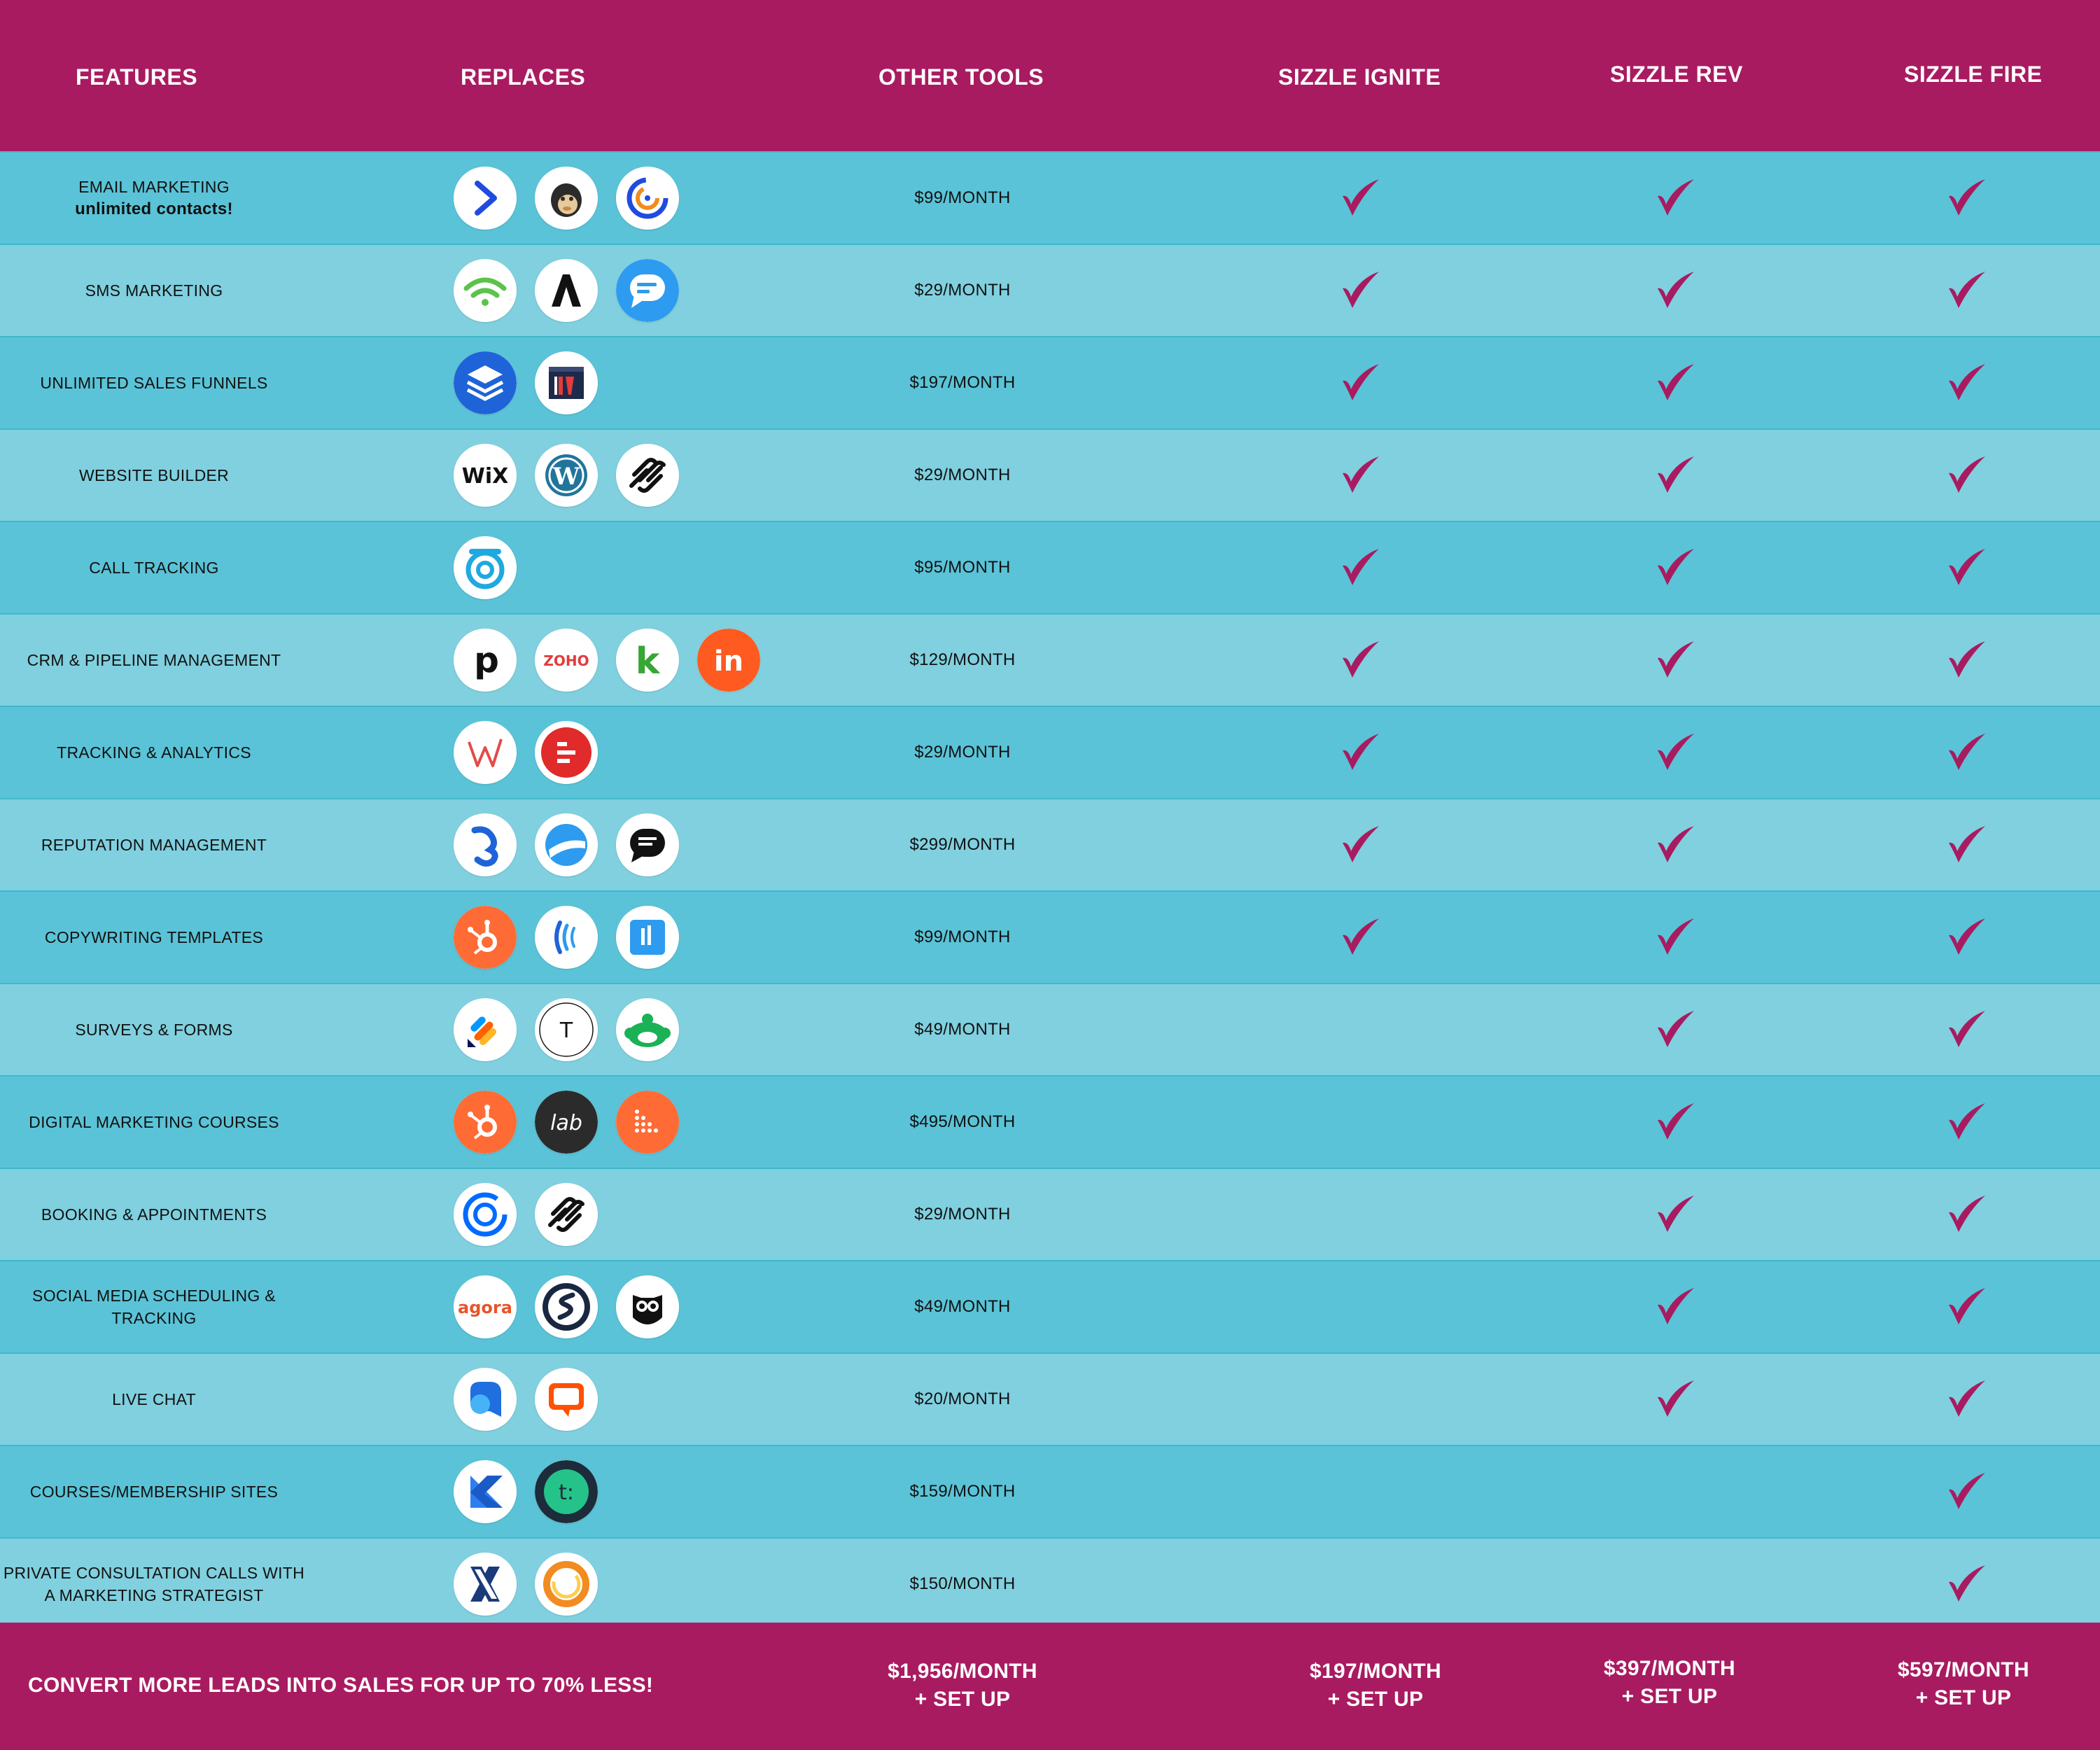 The image size is (2100, 1750). Describe the element at coordinates (1669, 1696) in the screenshot. I see `footer-rev-setup: + SET UP` at that location.